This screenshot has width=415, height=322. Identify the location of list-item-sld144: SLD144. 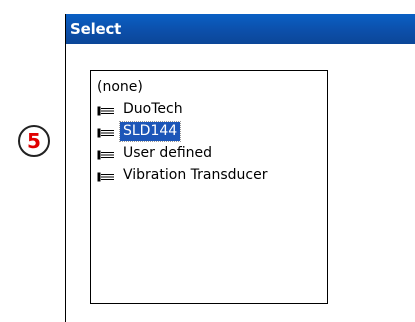
(209, 131).